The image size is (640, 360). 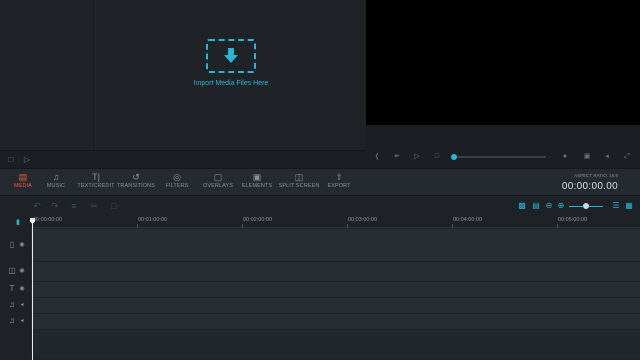 I want to click on tab-media: ▤ MEDIA, so click(x=23, y=183).